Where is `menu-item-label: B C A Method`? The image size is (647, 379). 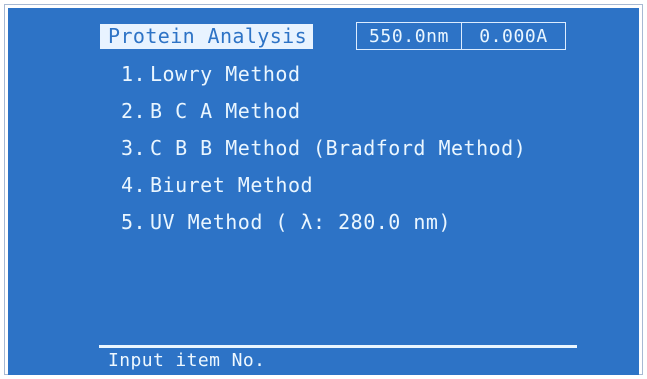 menu-item-label: B C A Method is located at coordinates (225, 111).